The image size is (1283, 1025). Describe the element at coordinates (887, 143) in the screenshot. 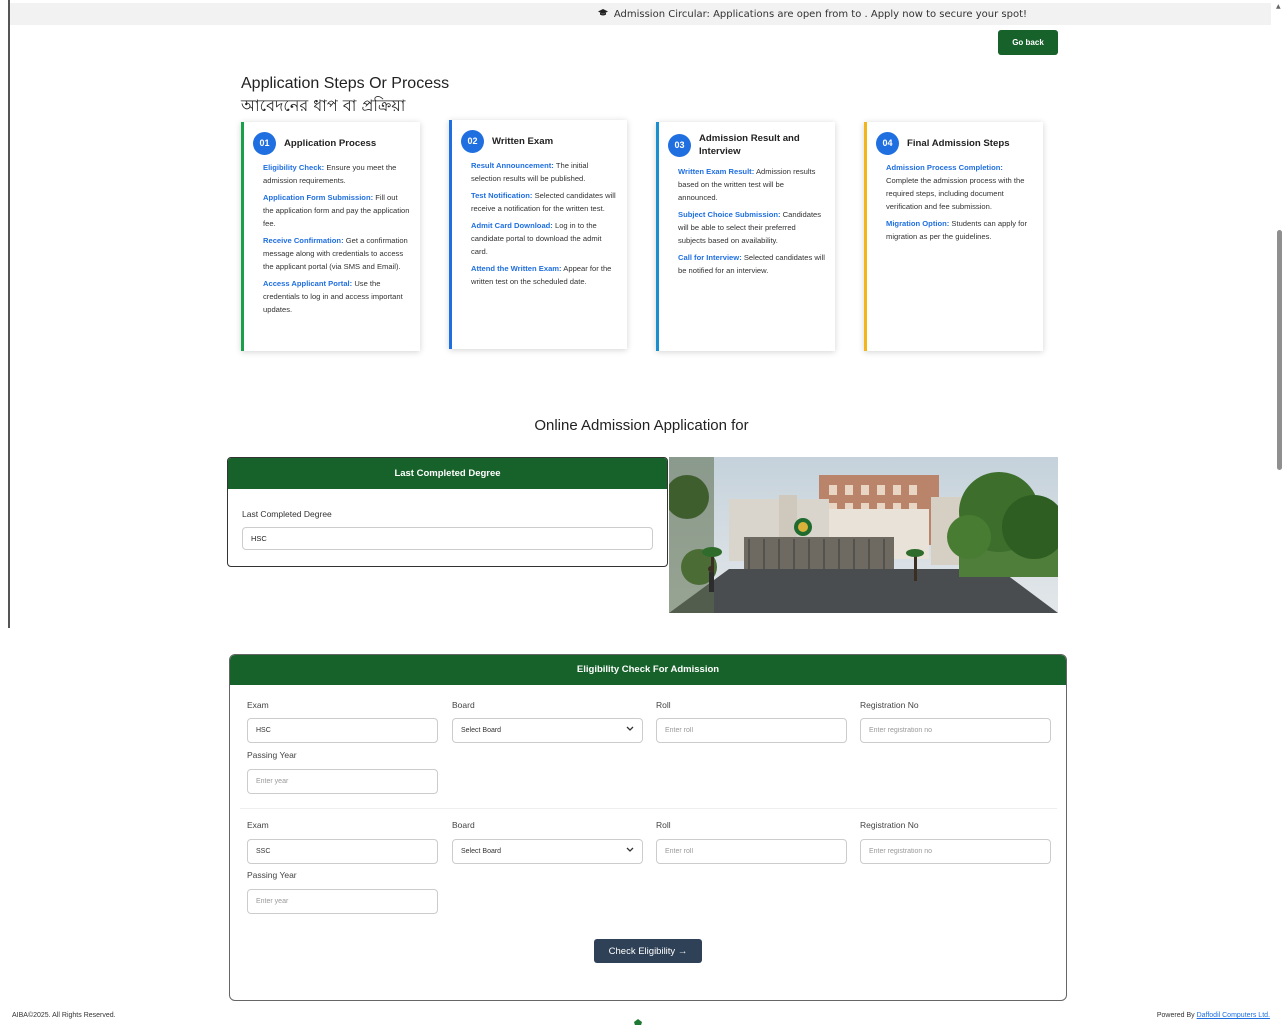

I see `step-number-badge: 04` at that location.